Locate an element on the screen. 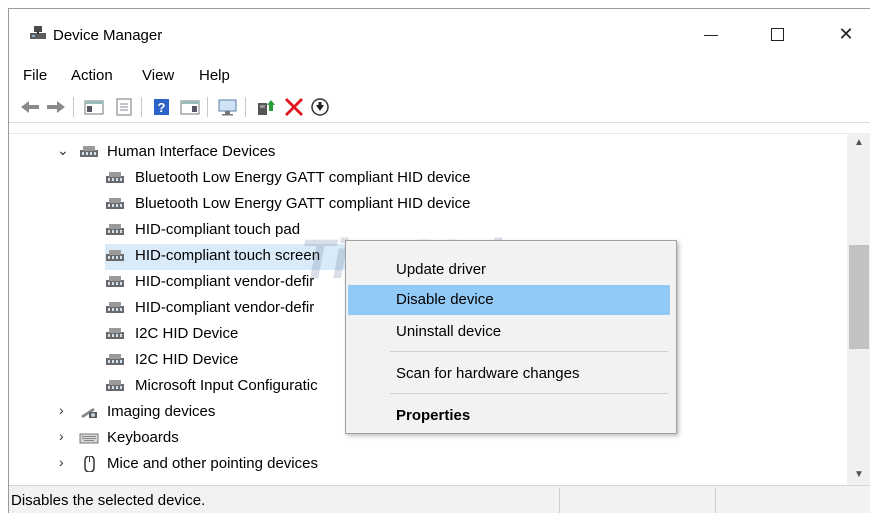 Image resolution: width=870 pixels, height=513 pixels. tree-device-label: Microsoft Input Configuratic is located at coordinates (226, 385).